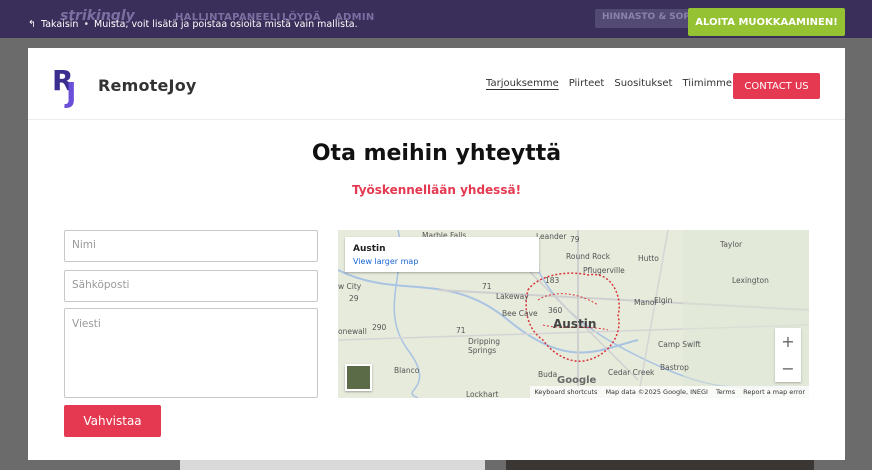 The image size is (872, 470). Describe the element at coordinates (482, 394) in the screenshot. I see `map-label: Lockhart` at that location.